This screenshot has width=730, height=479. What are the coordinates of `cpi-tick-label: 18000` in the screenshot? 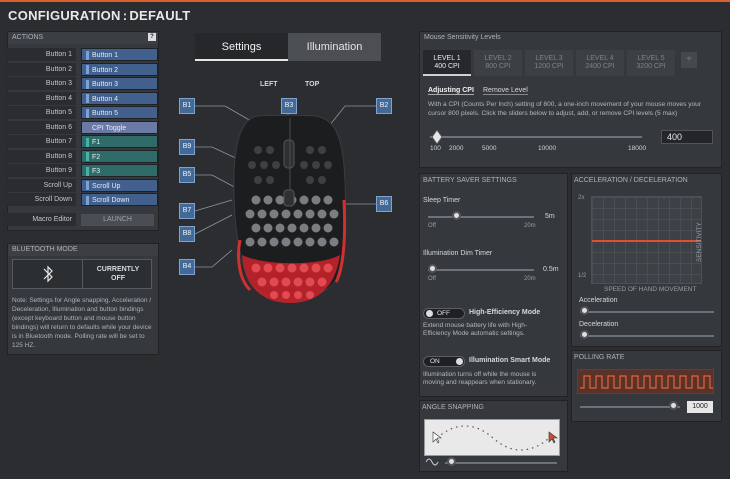 It's located at (637, 148).